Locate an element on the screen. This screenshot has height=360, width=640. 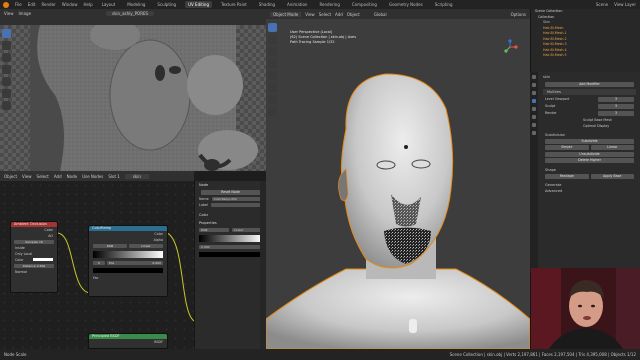
apply-base-button: Apply Base is located at coordinates (612, 176).